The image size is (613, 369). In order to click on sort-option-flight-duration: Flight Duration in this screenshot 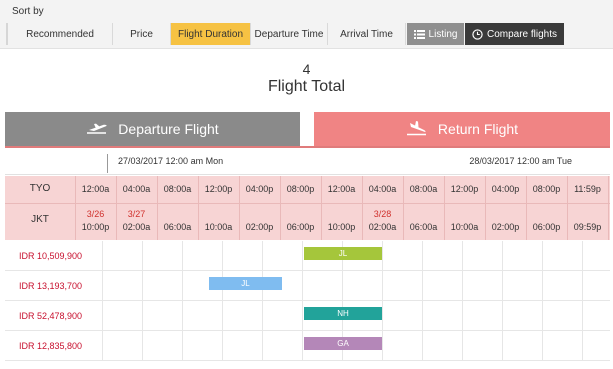, I will do `click(211, 34)`.